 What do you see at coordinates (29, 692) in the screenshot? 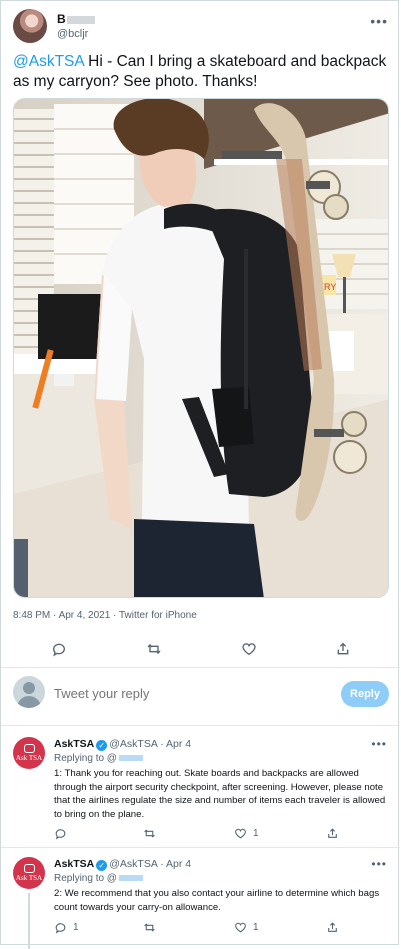
I see `current-user-avatar` at bounding box center [29, 692].